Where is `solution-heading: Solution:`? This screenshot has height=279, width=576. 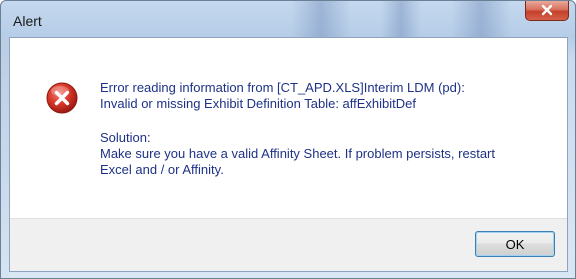 solution-heading: Solution: is located at coordinates (125, 137).